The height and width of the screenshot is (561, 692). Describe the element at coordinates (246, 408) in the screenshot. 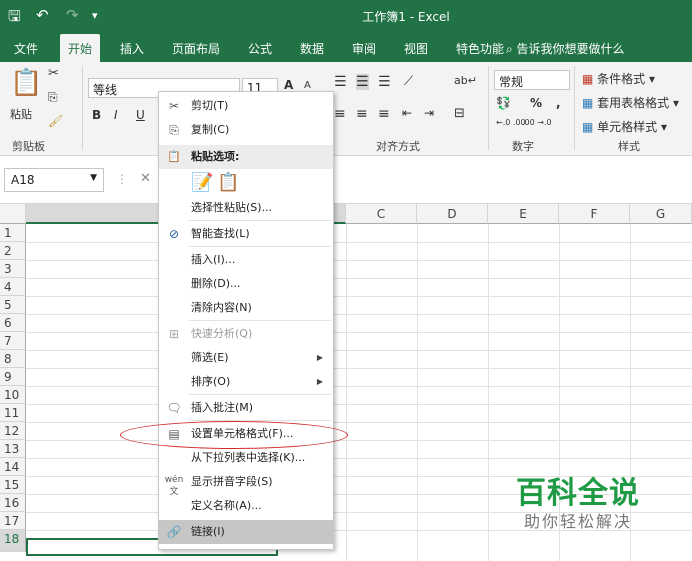

I see `menu-item-insert-comment: 🗨 插入批注(M)` at that location.